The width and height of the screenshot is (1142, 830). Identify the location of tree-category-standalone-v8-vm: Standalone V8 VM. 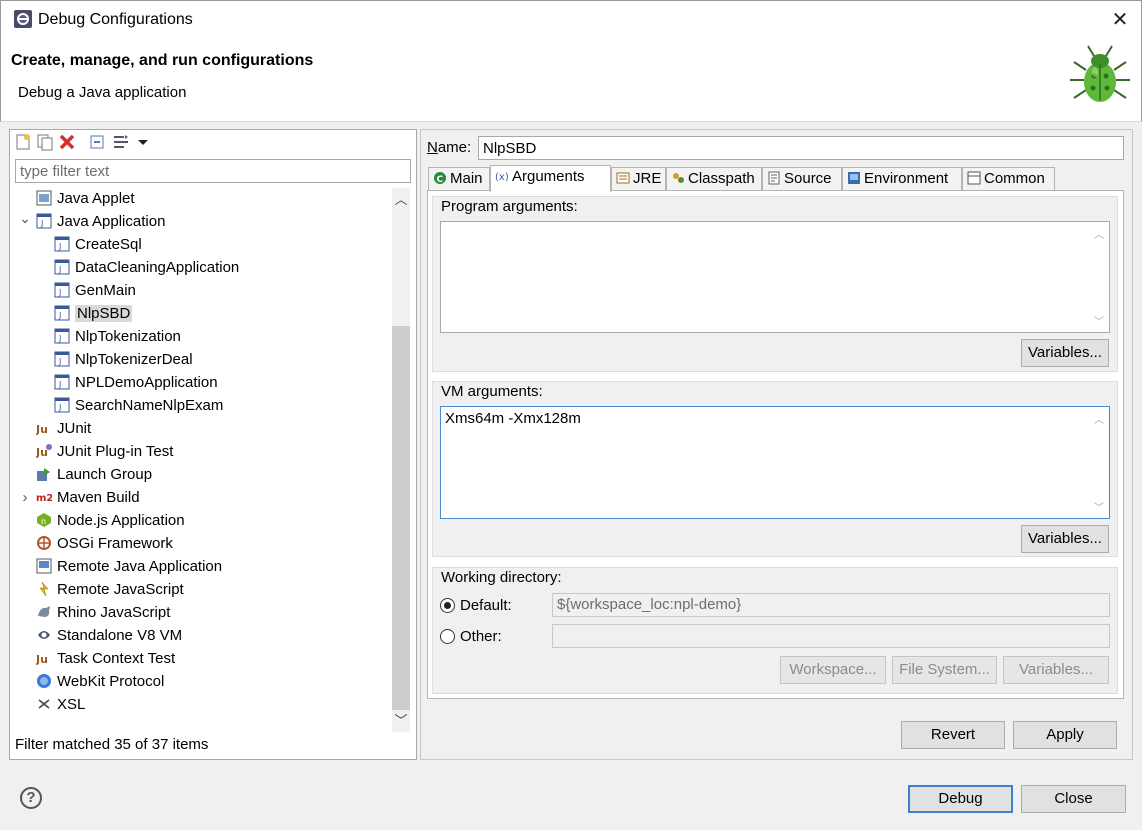
(109, 636).